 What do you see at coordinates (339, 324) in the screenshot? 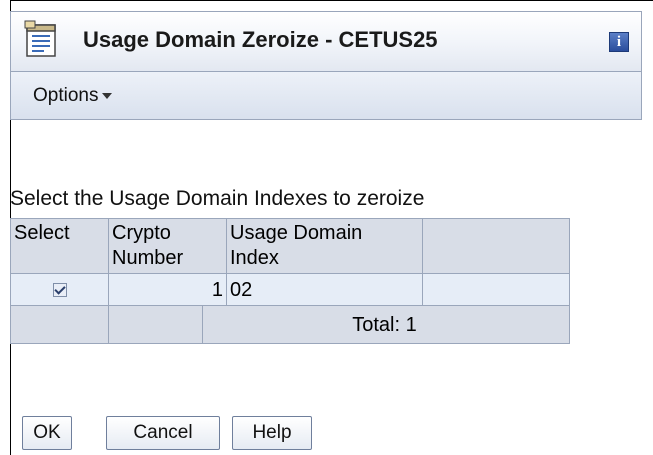
I see `total-count: Total: 1` at bounding box center [339, 324].